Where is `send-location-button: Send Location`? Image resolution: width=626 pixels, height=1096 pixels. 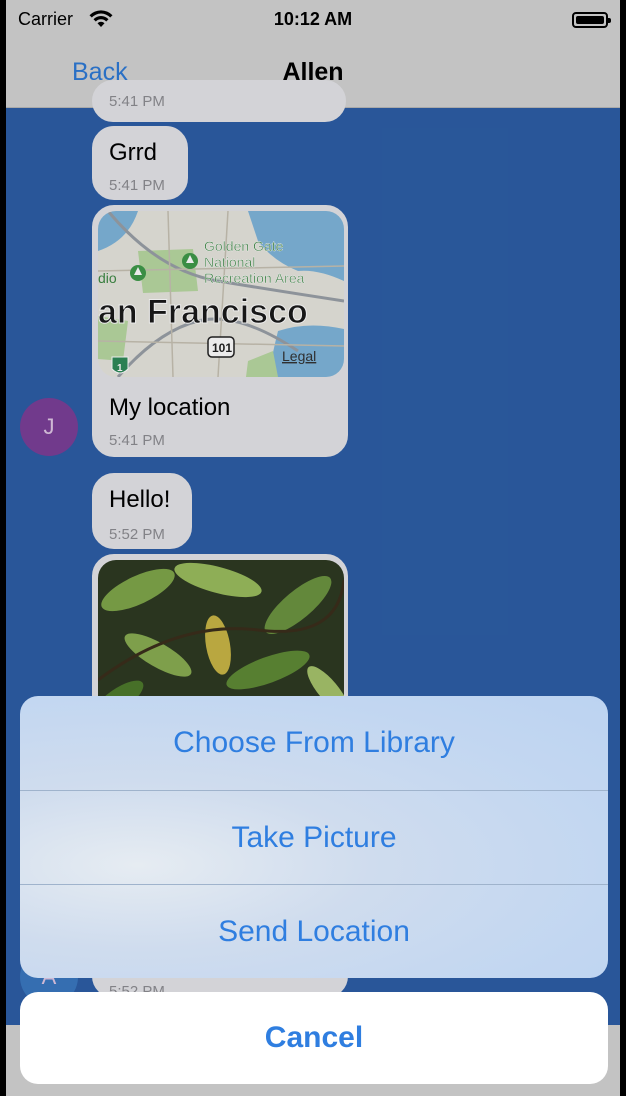 send-location-button: Send Location is located at coordinates (314, 931).